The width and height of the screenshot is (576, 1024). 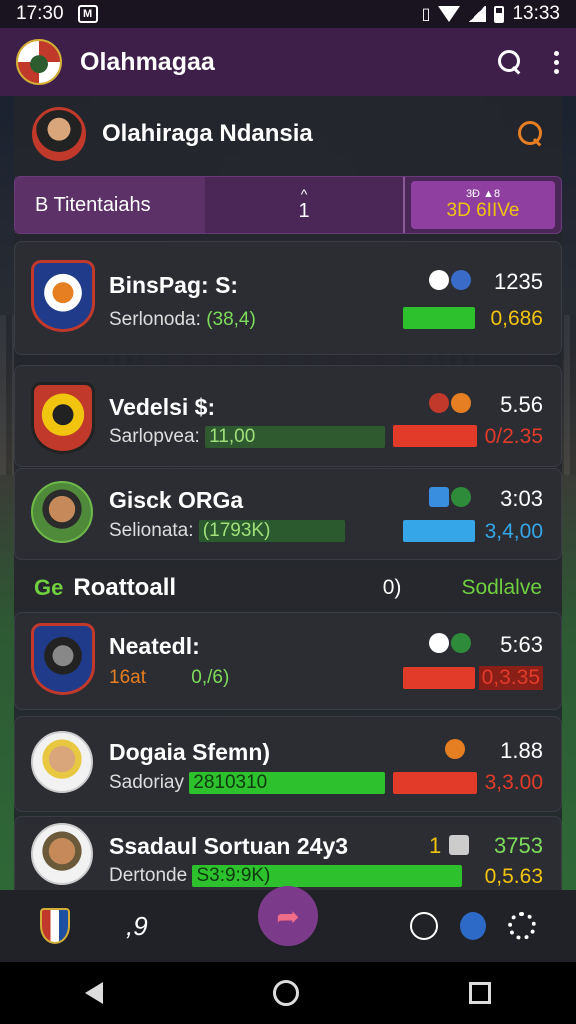 What do you see at coordinates (536, 13) in the screenshot?
I see `status-clock: 13:33` at bounding box center [536, 13].